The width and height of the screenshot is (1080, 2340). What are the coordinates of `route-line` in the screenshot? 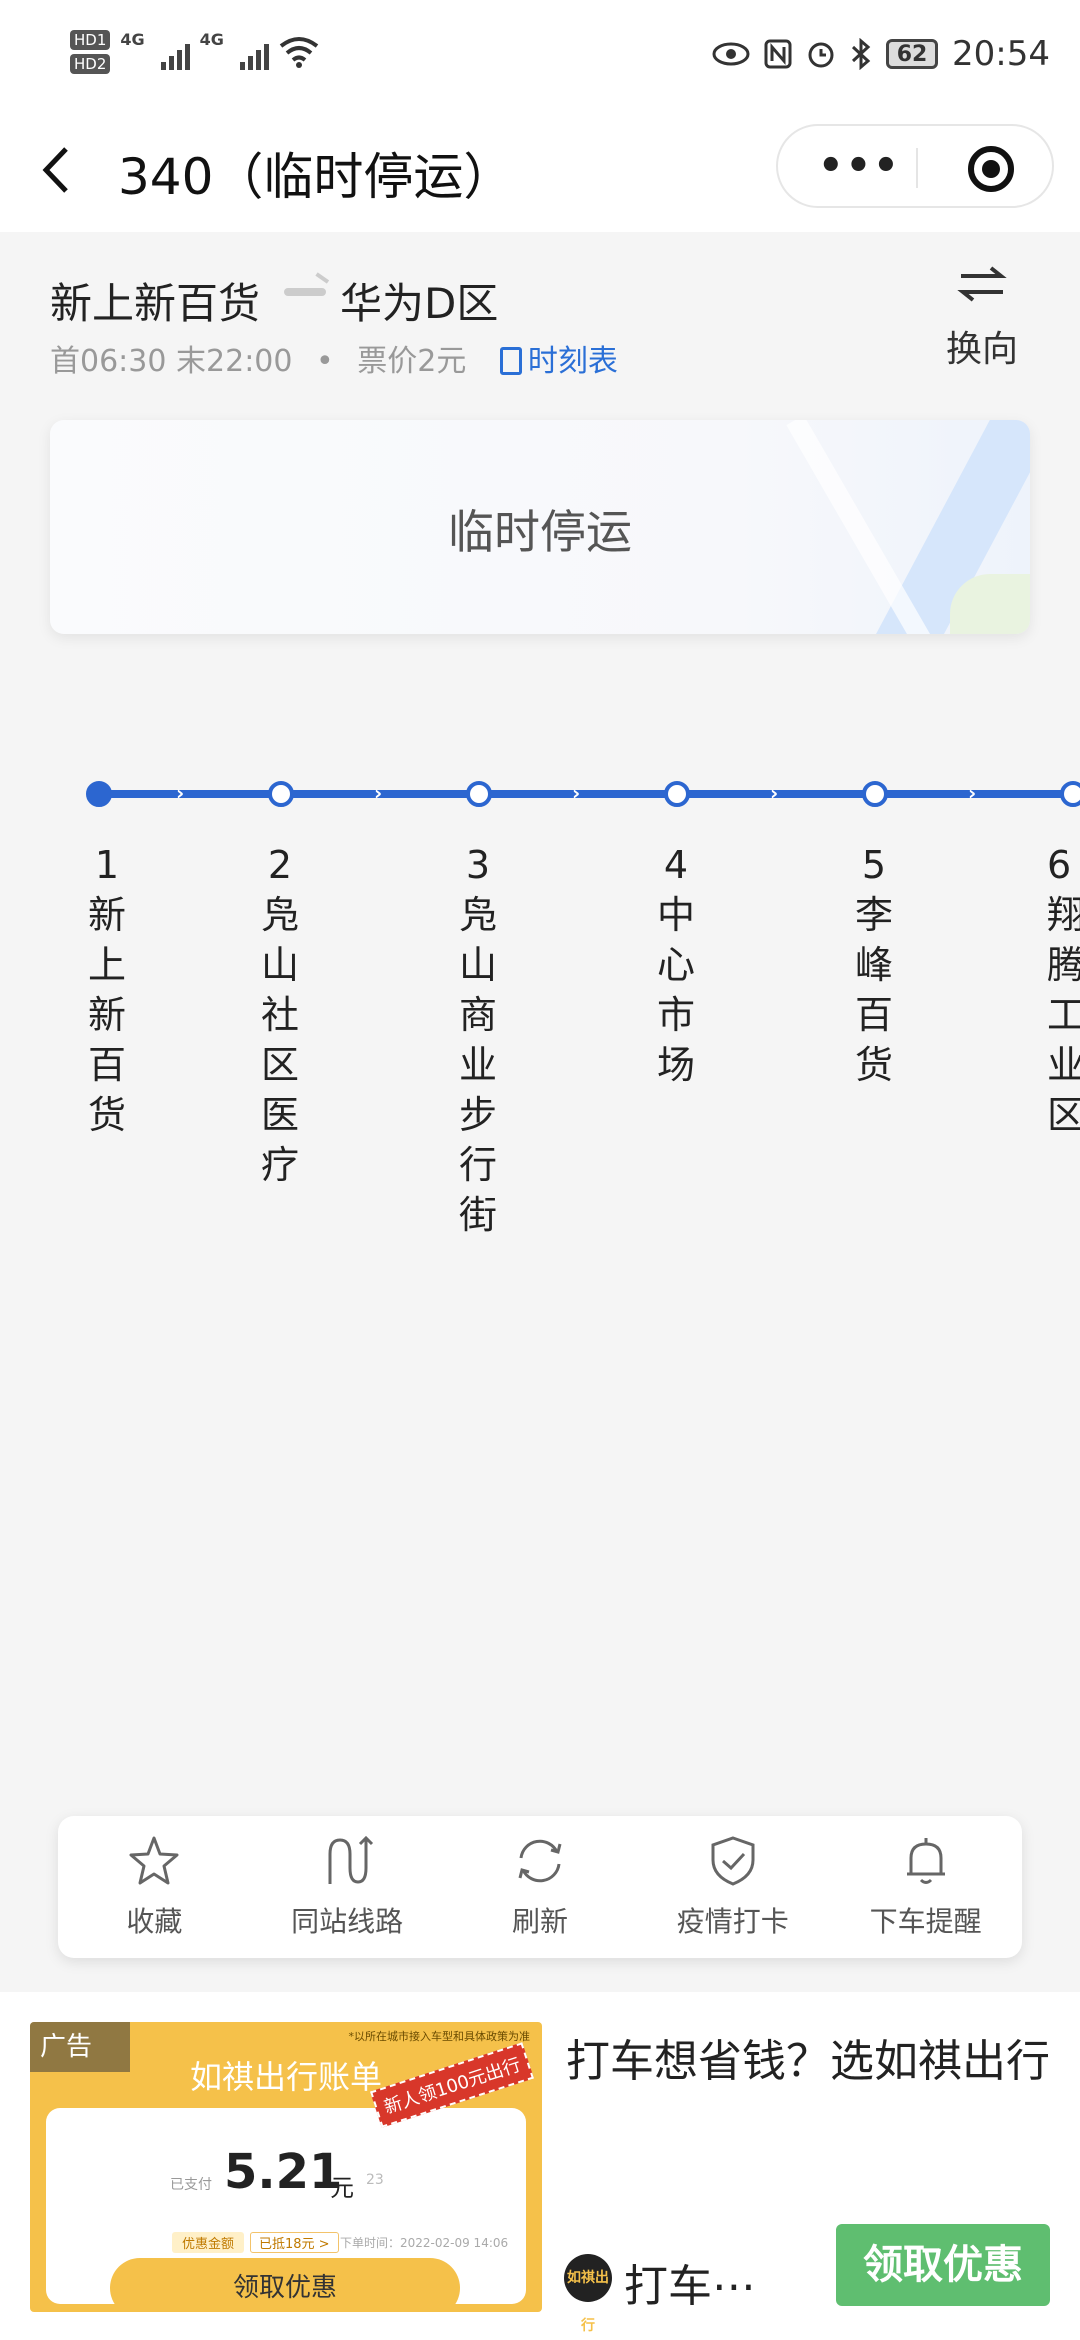 It's located at (589, 794).